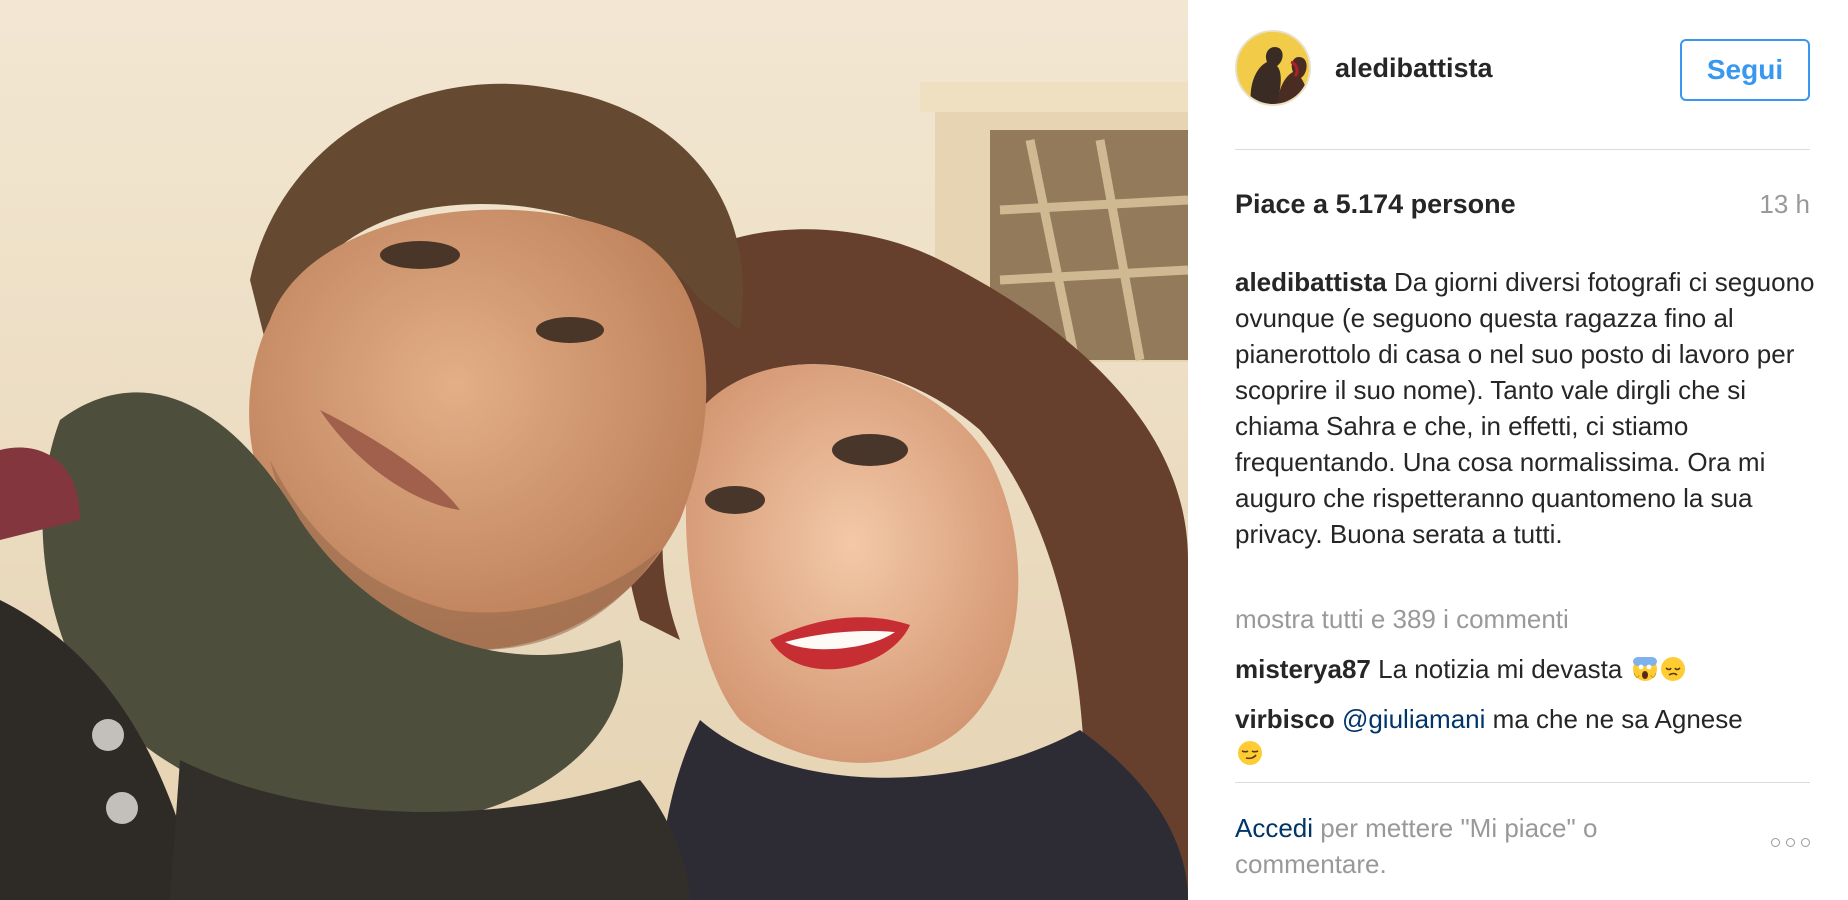  What do you see at coordinates (1414, 68) in the screenshot?
I see `username: aledibattista` at bounding box center [1414, 68].